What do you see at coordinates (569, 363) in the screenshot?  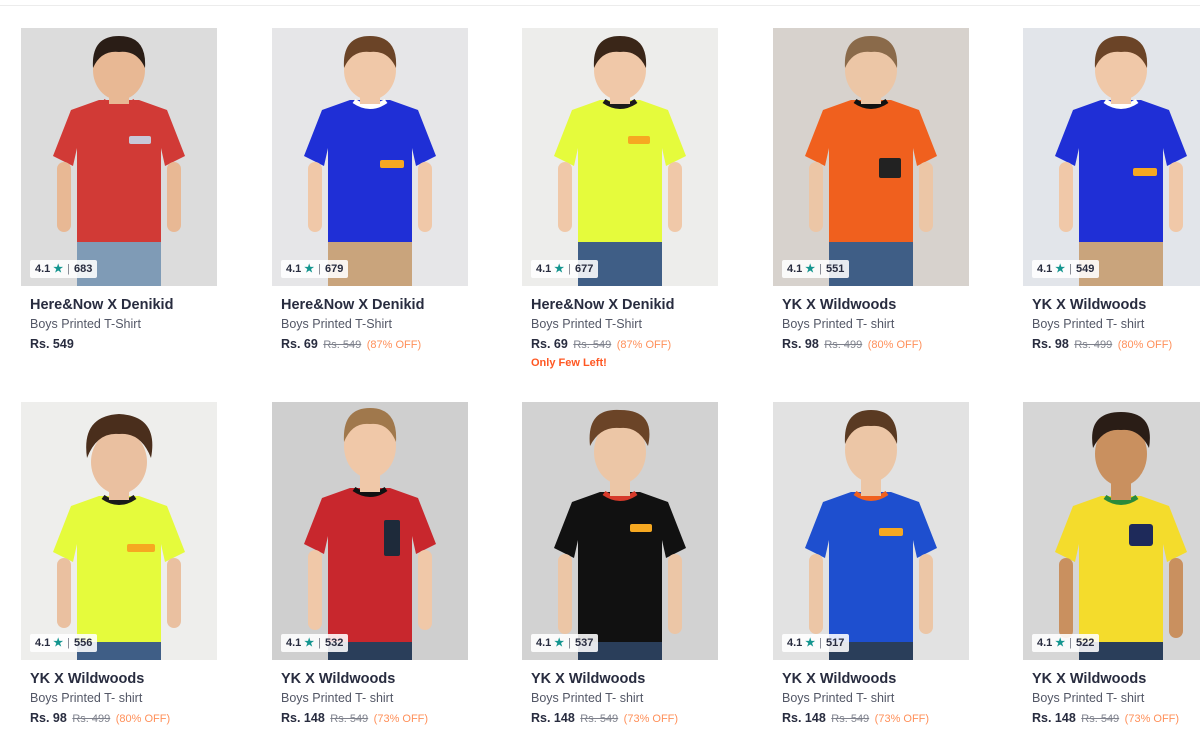 I see `stock-note: Only Few Left!` at bounding box center [569, 363].